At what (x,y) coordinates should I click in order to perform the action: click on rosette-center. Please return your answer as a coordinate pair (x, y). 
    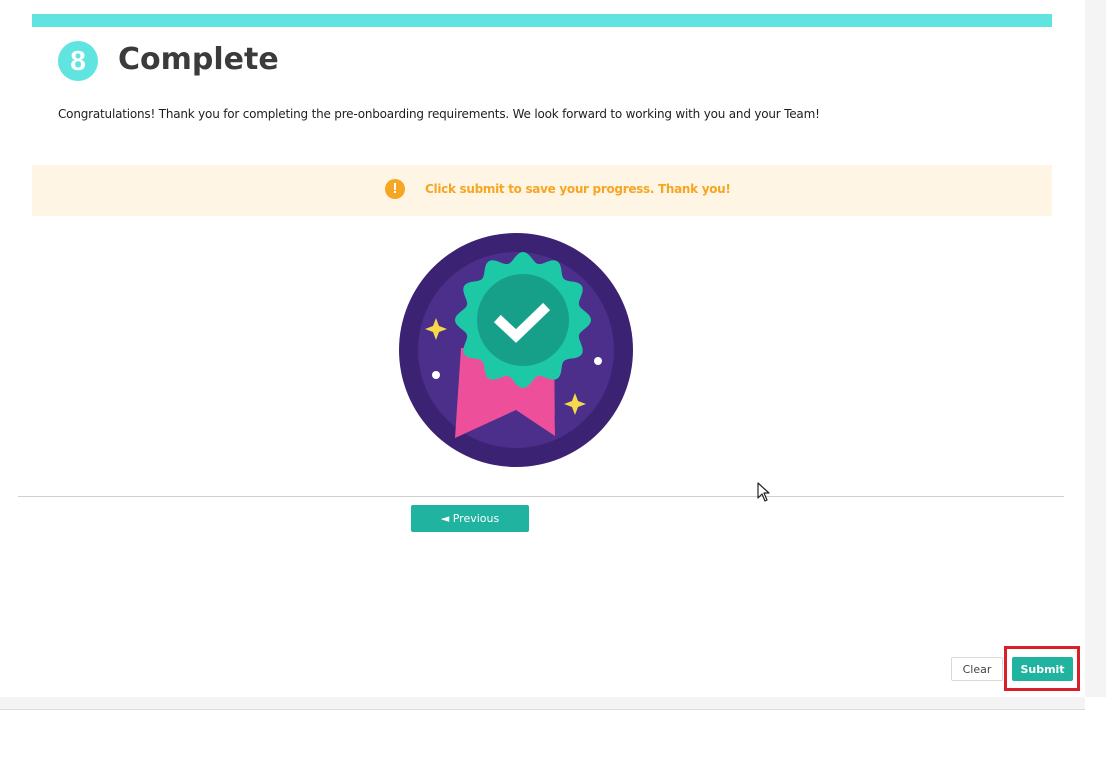
    Looking at the image, I should click on (523, 320).